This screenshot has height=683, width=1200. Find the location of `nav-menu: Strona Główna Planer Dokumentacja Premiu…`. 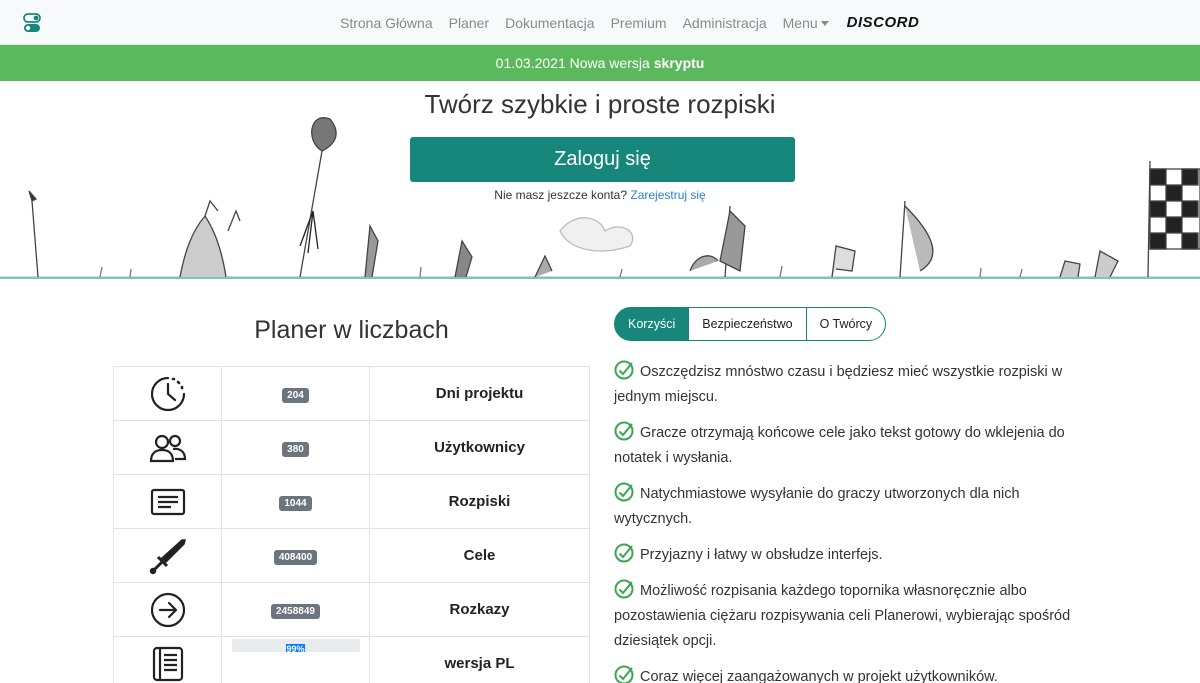

nav-menu: Strona Główna Planer Dokumentacja Premiu… is located at coordinates (629, 22).